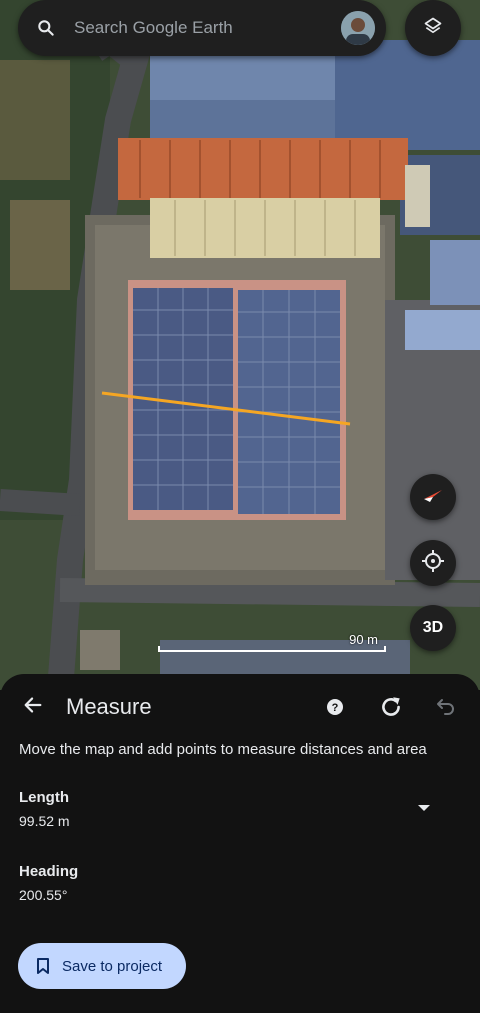 The image size is (480, 1013). Describe the element at coordinates (112, 966) in the screenshot. I see `save-to-project-label: Save to project` at that location.